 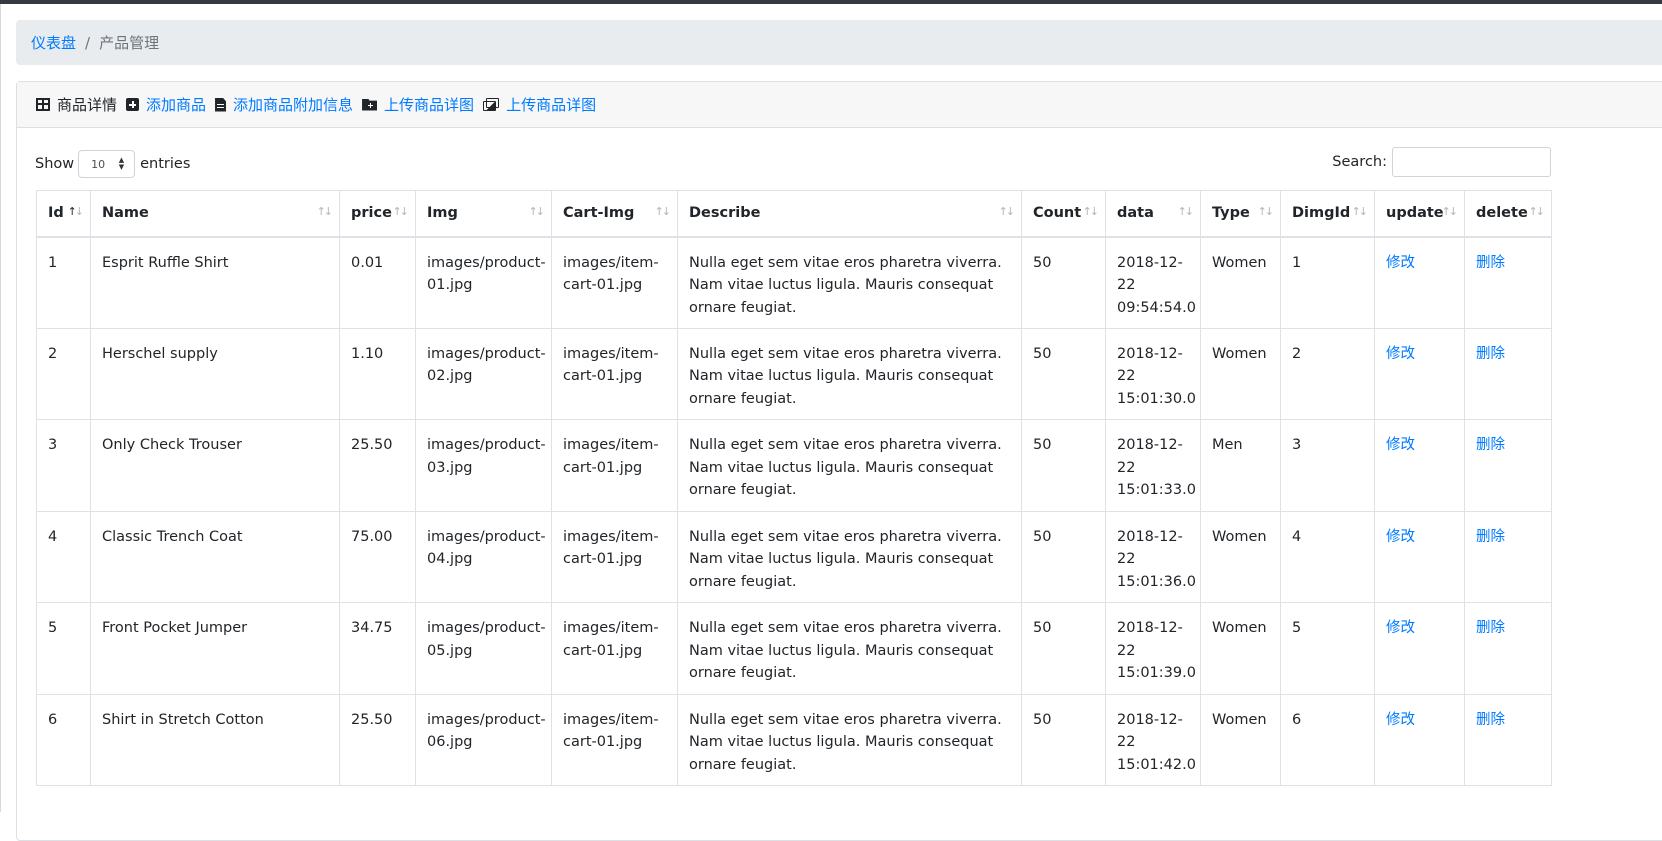 I want to click on breadcrumb-home-link: 仪表盘, so click(x=53, y=42).